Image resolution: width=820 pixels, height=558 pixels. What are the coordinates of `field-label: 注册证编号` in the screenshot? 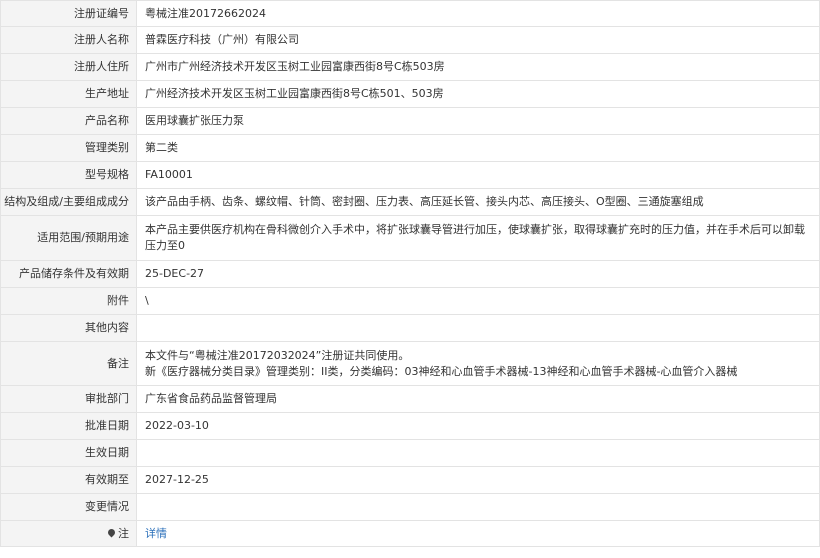 It's located at (68, 13).